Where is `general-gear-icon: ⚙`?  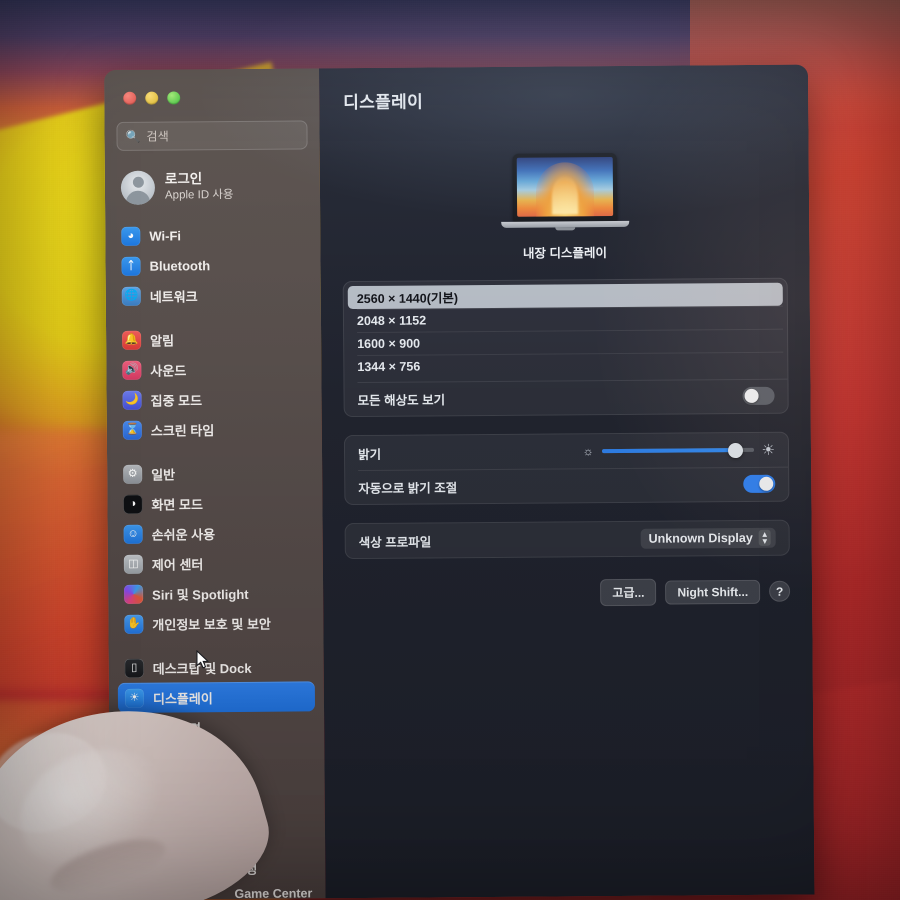 general-gear-icon: ⚙ is located at coordinates (133, 474).